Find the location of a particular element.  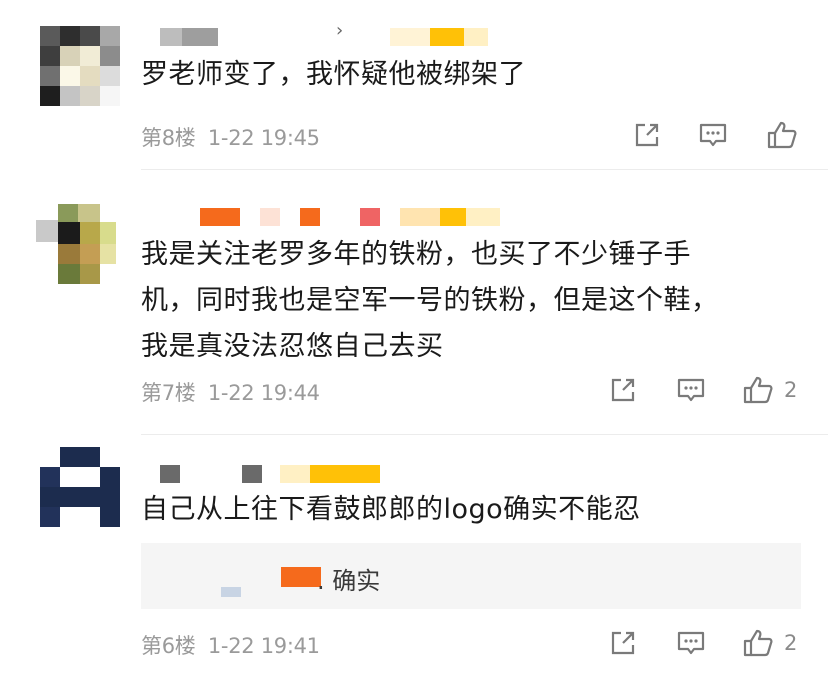

like-button is located at coordinates (787, 135).